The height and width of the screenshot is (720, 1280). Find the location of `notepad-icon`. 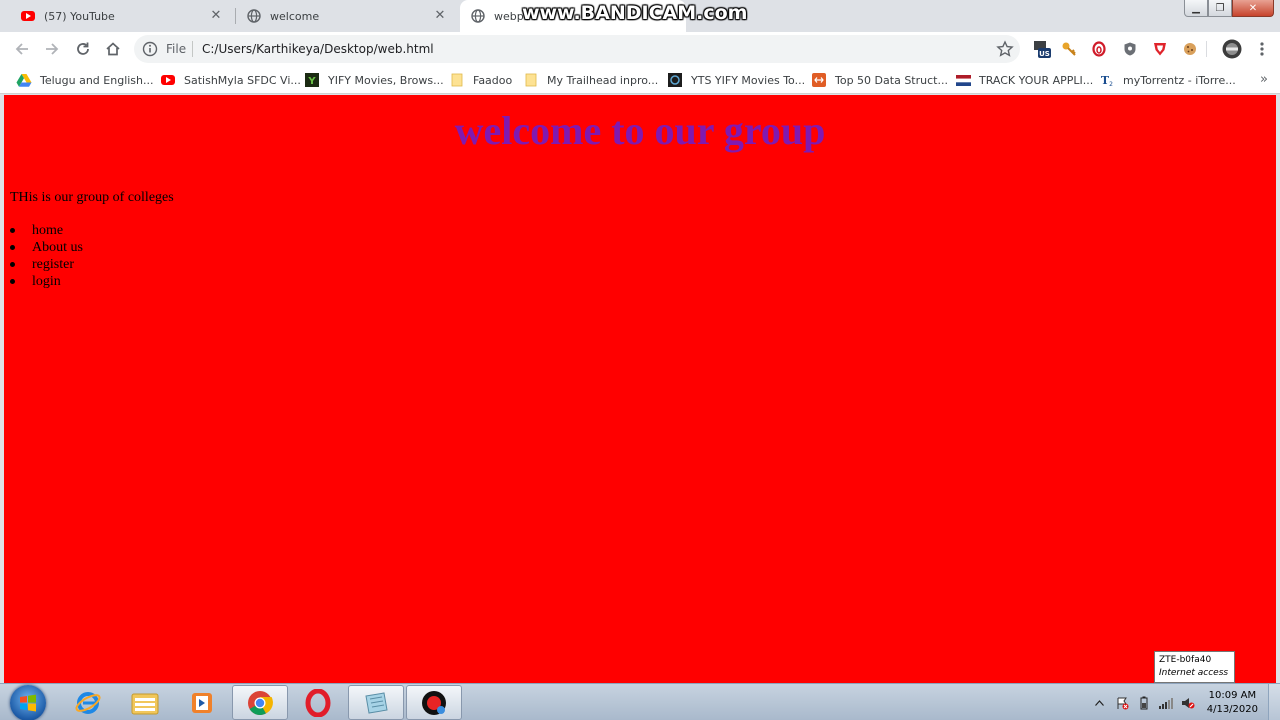

notepad-icon is located at coordinates (376, 702).